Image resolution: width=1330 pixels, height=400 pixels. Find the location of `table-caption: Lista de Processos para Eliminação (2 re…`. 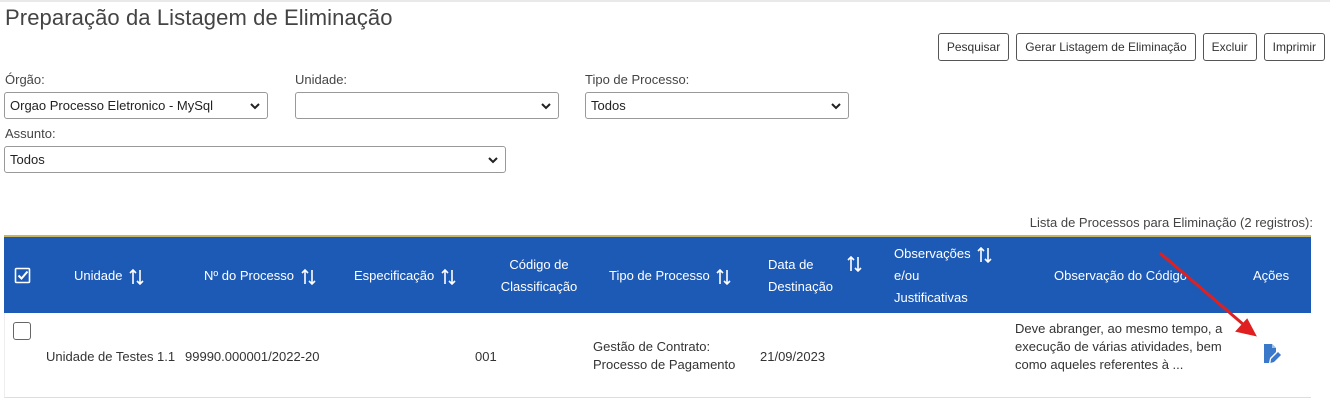

table-caption: Lista de Processos para Eliminação (2 re… is located at coordinates (1171, 222).